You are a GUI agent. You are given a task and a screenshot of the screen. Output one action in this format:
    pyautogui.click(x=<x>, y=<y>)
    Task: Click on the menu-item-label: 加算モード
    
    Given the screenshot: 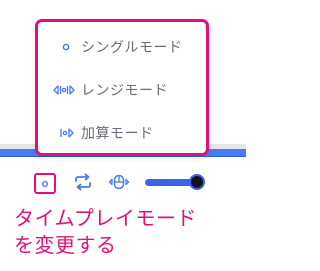 What is the action you would take?
    pyautogui.click(x=117, y=134)
    